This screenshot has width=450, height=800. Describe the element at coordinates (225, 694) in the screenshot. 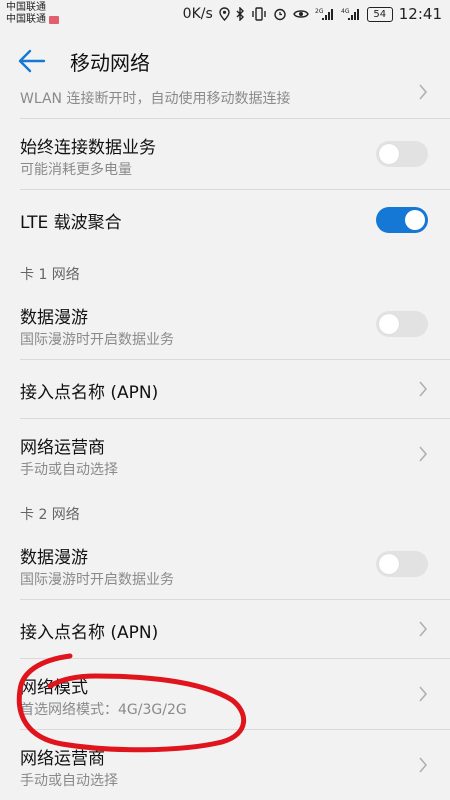

I see `card2-network-mode-row: 网络模式 首选网络模式：4G/3G/2G` at that location.